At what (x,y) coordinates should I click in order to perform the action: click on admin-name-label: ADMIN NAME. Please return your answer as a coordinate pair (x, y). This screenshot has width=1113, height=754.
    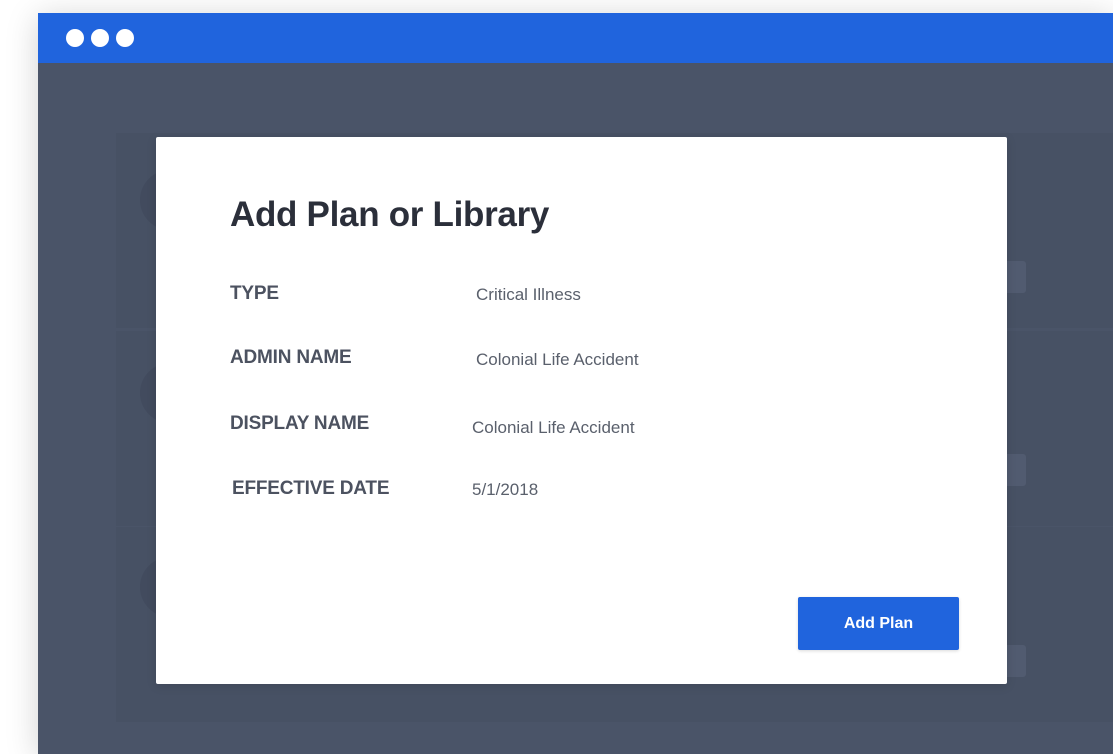
    Looking at the image, I should click on (291, 357).